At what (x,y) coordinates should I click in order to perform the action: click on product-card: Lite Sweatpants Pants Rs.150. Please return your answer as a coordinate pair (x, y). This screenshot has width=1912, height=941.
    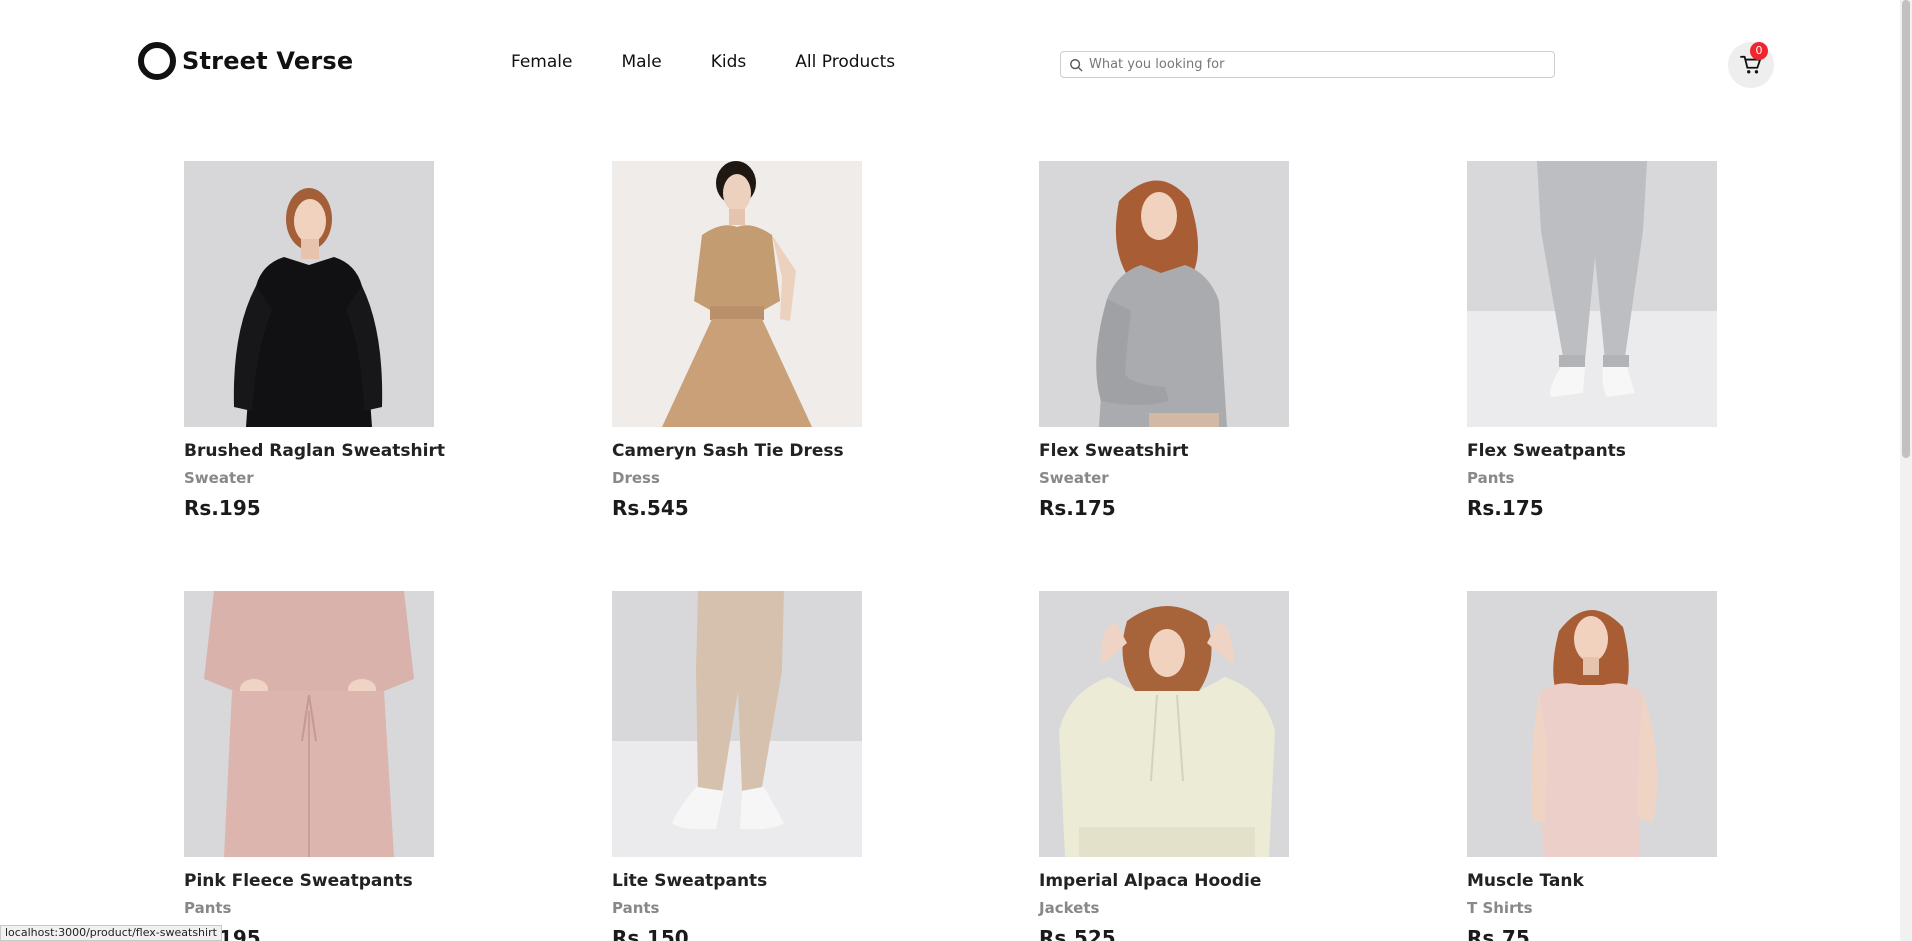
    Looking at the image, I should click on (762, 766).